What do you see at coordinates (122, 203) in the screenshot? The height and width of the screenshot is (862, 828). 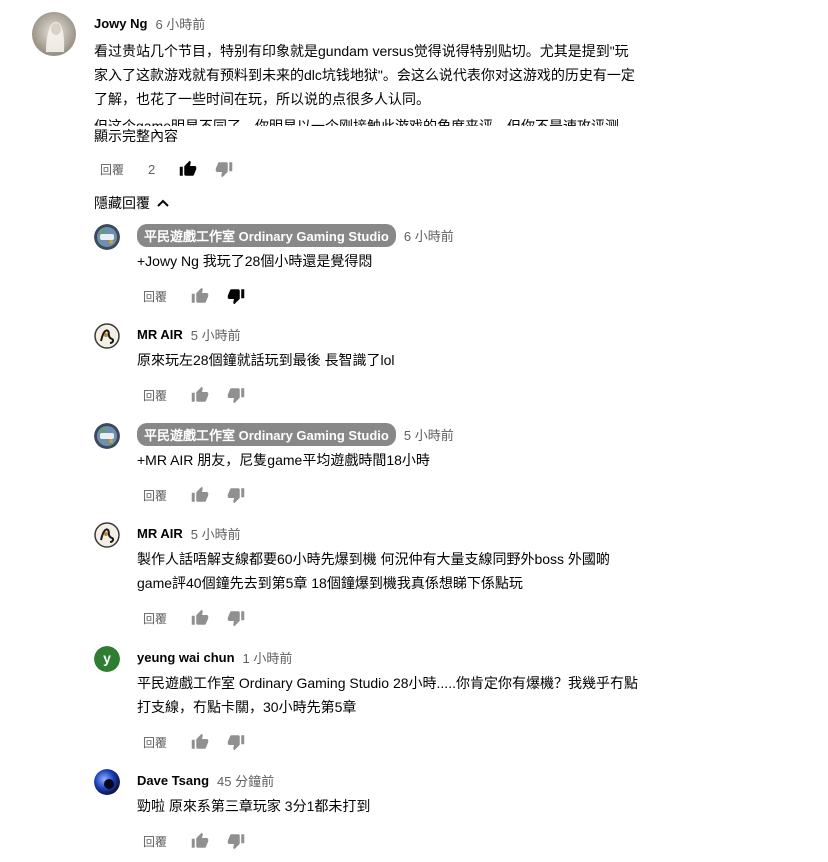 I see `hide-replies-label: 隱藏回覆` at bounding box center [122, 203].